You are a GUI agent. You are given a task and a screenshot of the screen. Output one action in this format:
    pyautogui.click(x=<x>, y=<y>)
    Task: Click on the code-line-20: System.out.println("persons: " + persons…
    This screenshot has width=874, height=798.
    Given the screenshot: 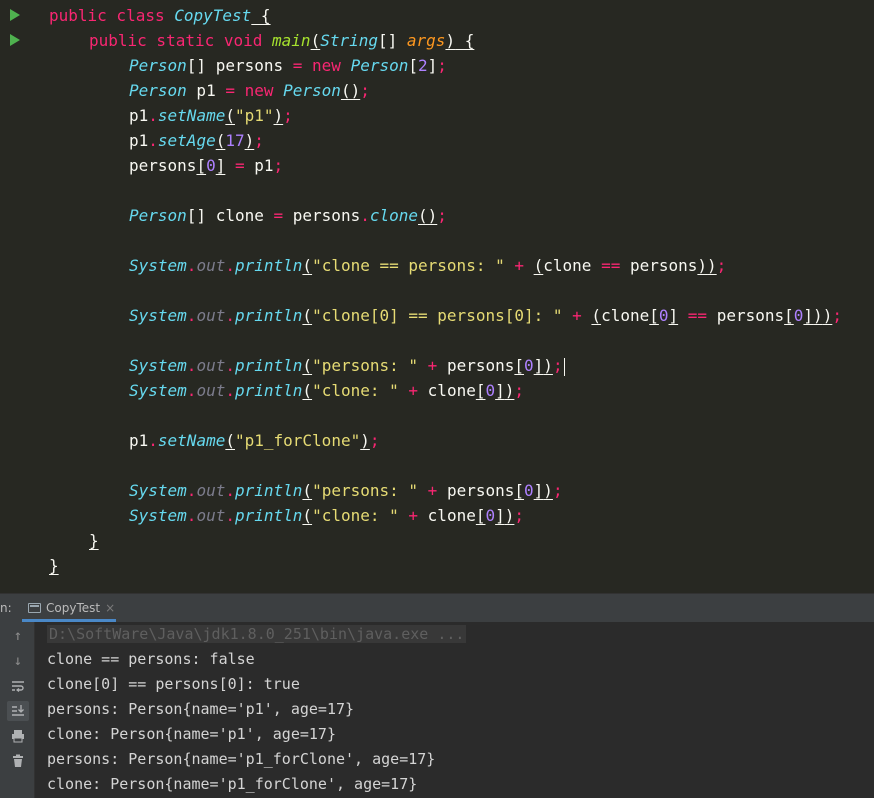 What is the action you would take?
    pyautogui.click(x=346, y=490)
    